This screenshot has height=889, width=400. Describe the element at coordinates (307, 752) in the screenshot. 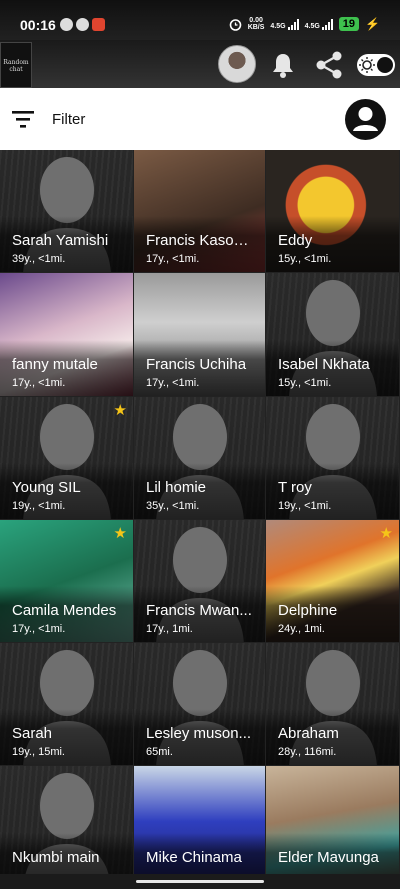

I see `profile-meta: 28y., 116mi.` at that location.